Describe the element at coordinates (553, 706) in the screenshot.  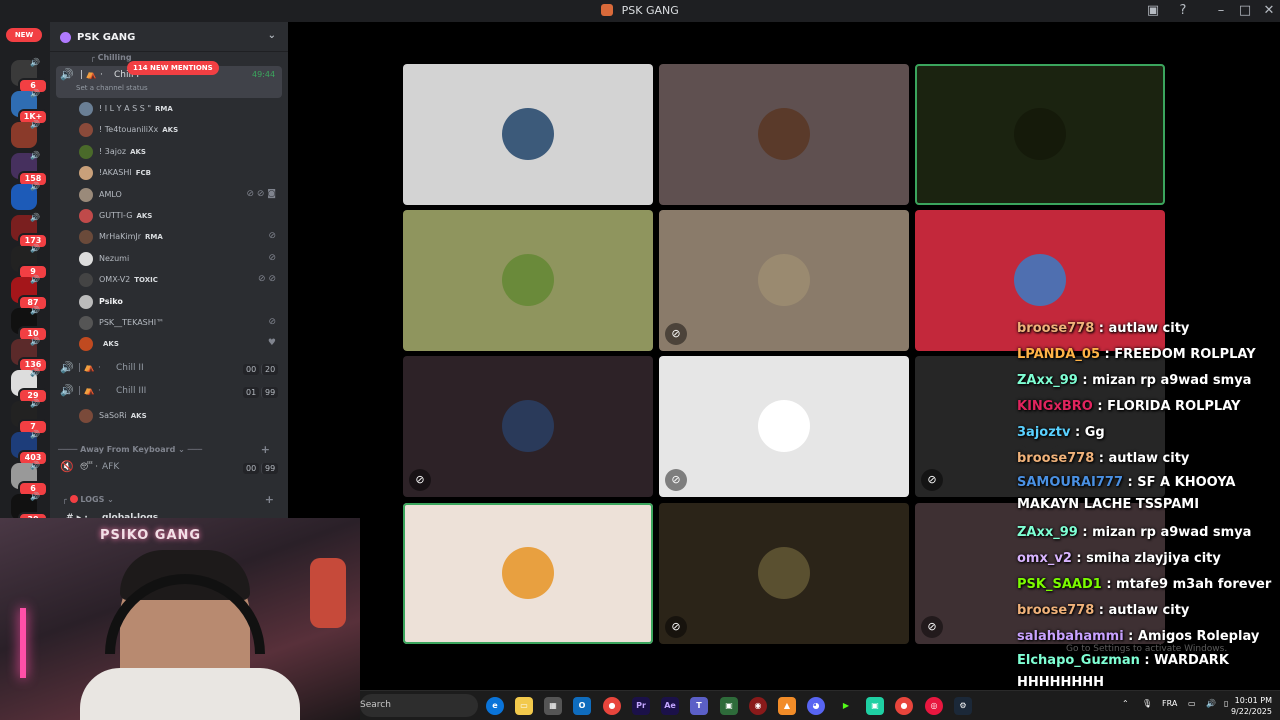
I see `store-icon: ▦` at that location.